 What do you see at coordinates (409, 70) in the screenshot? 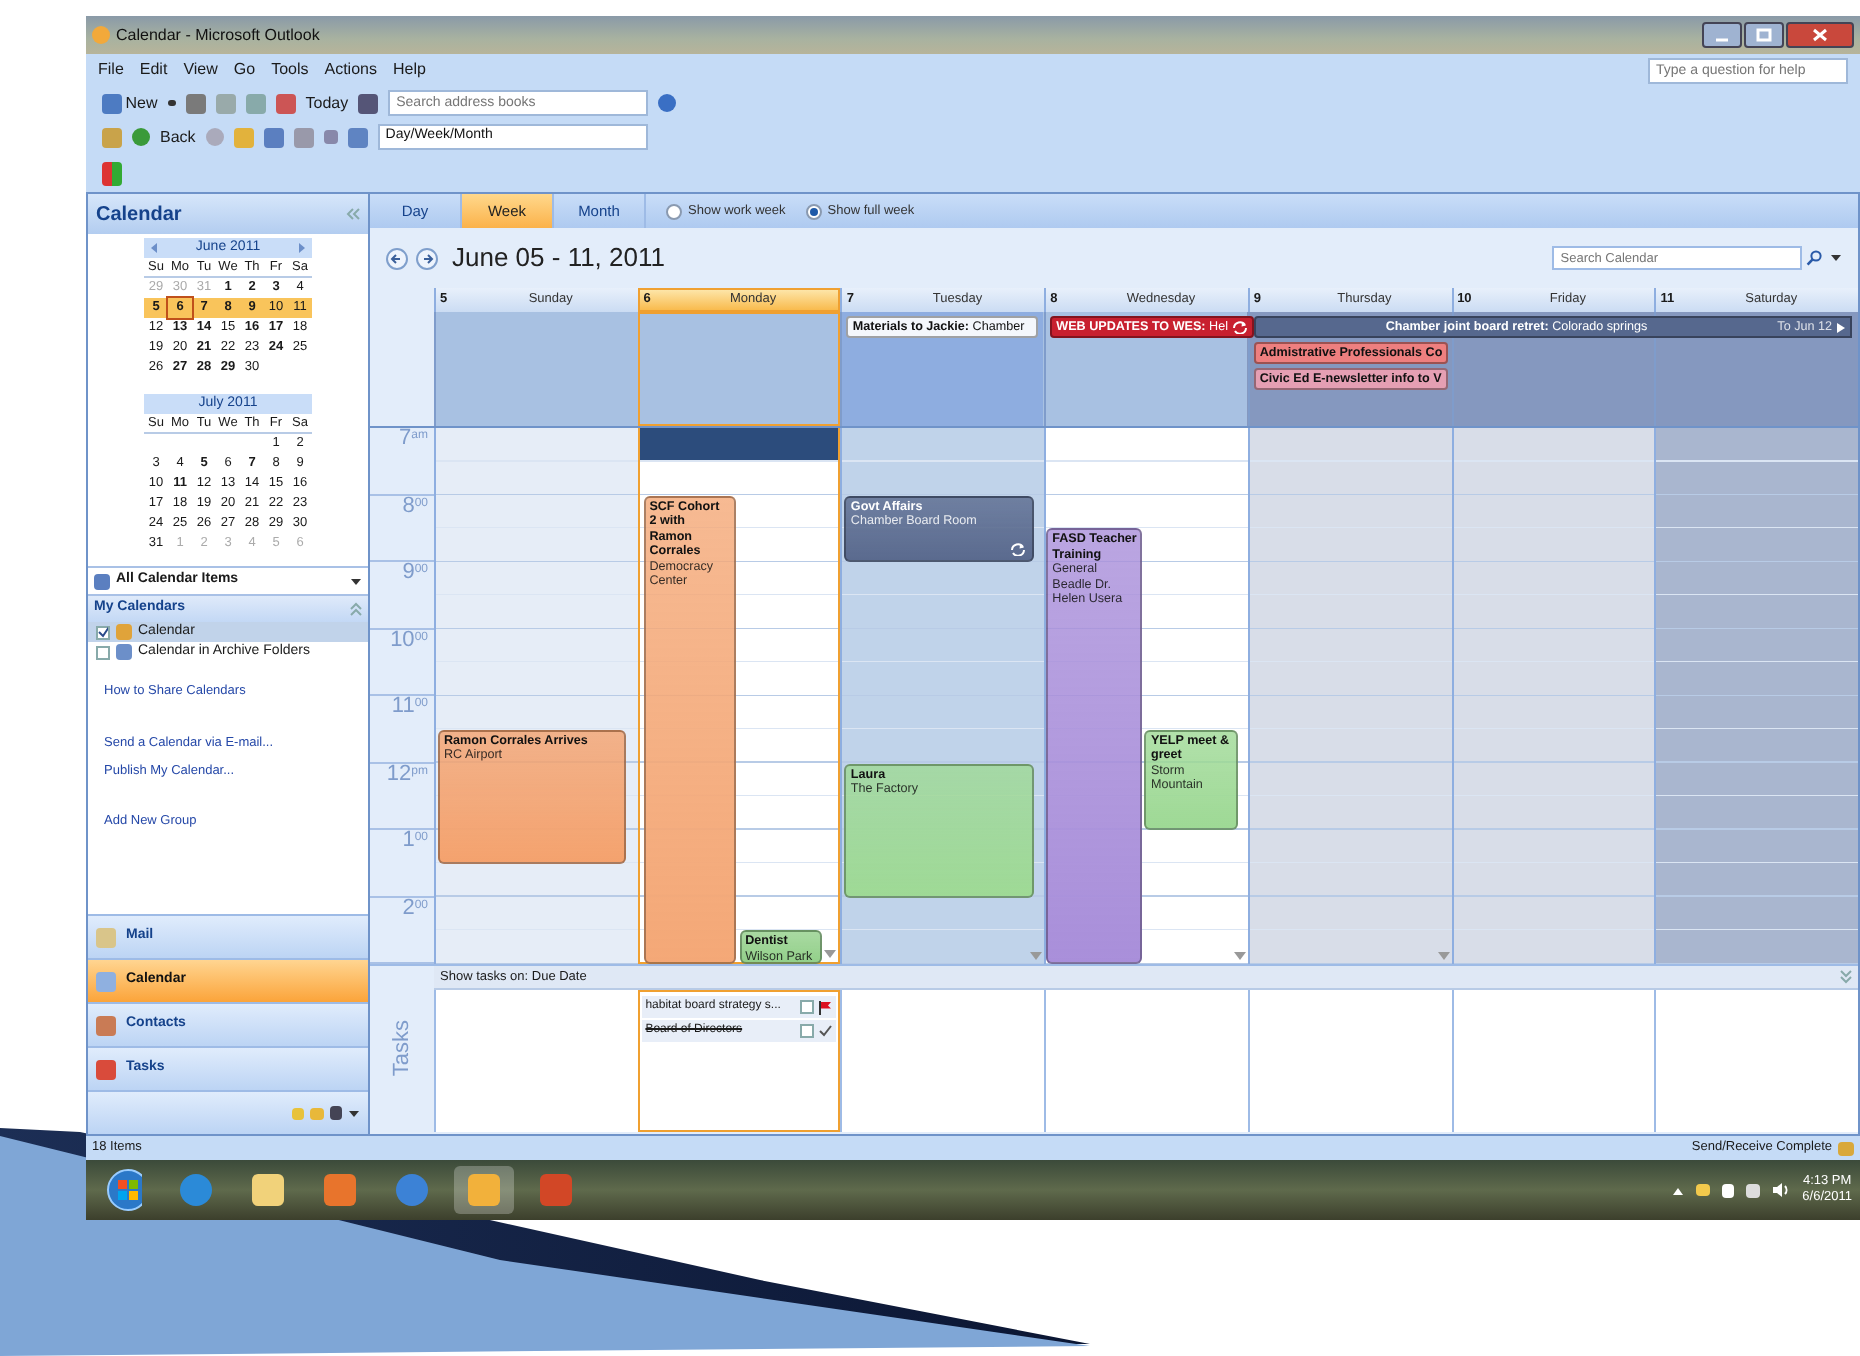
I see `menu-item: Help` at bounding box center [409, 70].